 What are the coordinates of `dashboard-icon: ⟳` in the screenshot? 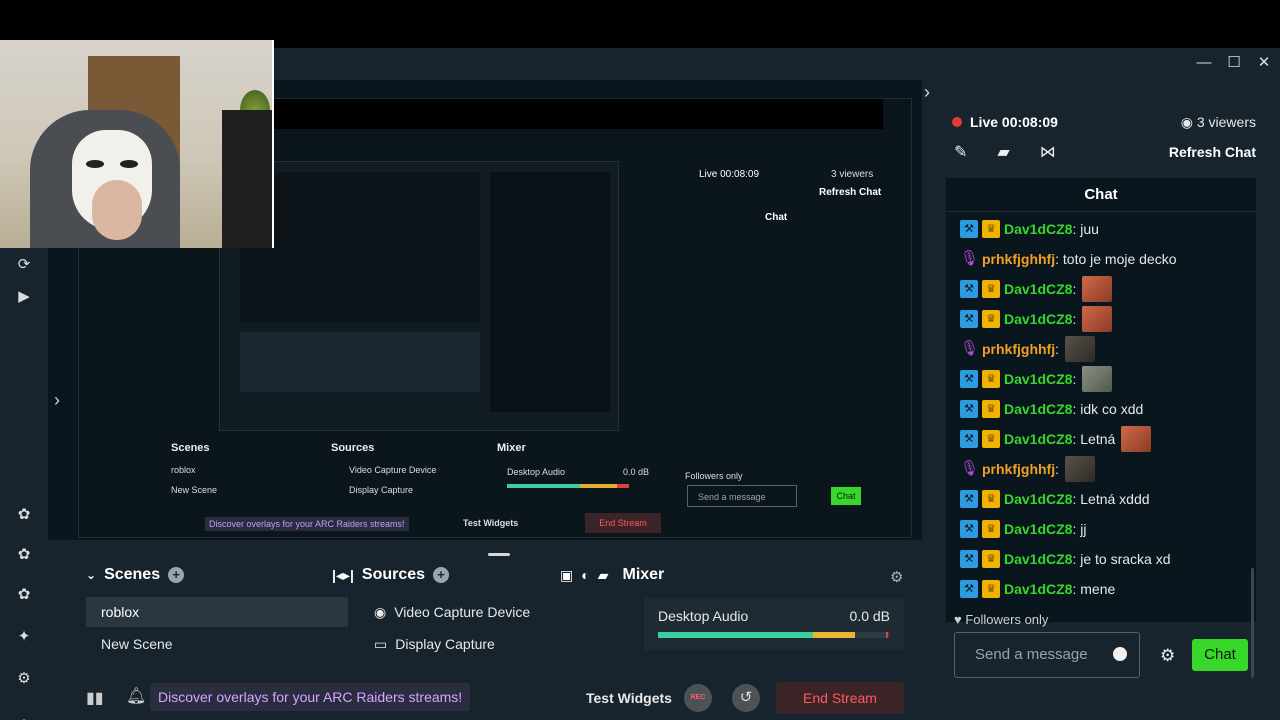 It's located at (24, 264).